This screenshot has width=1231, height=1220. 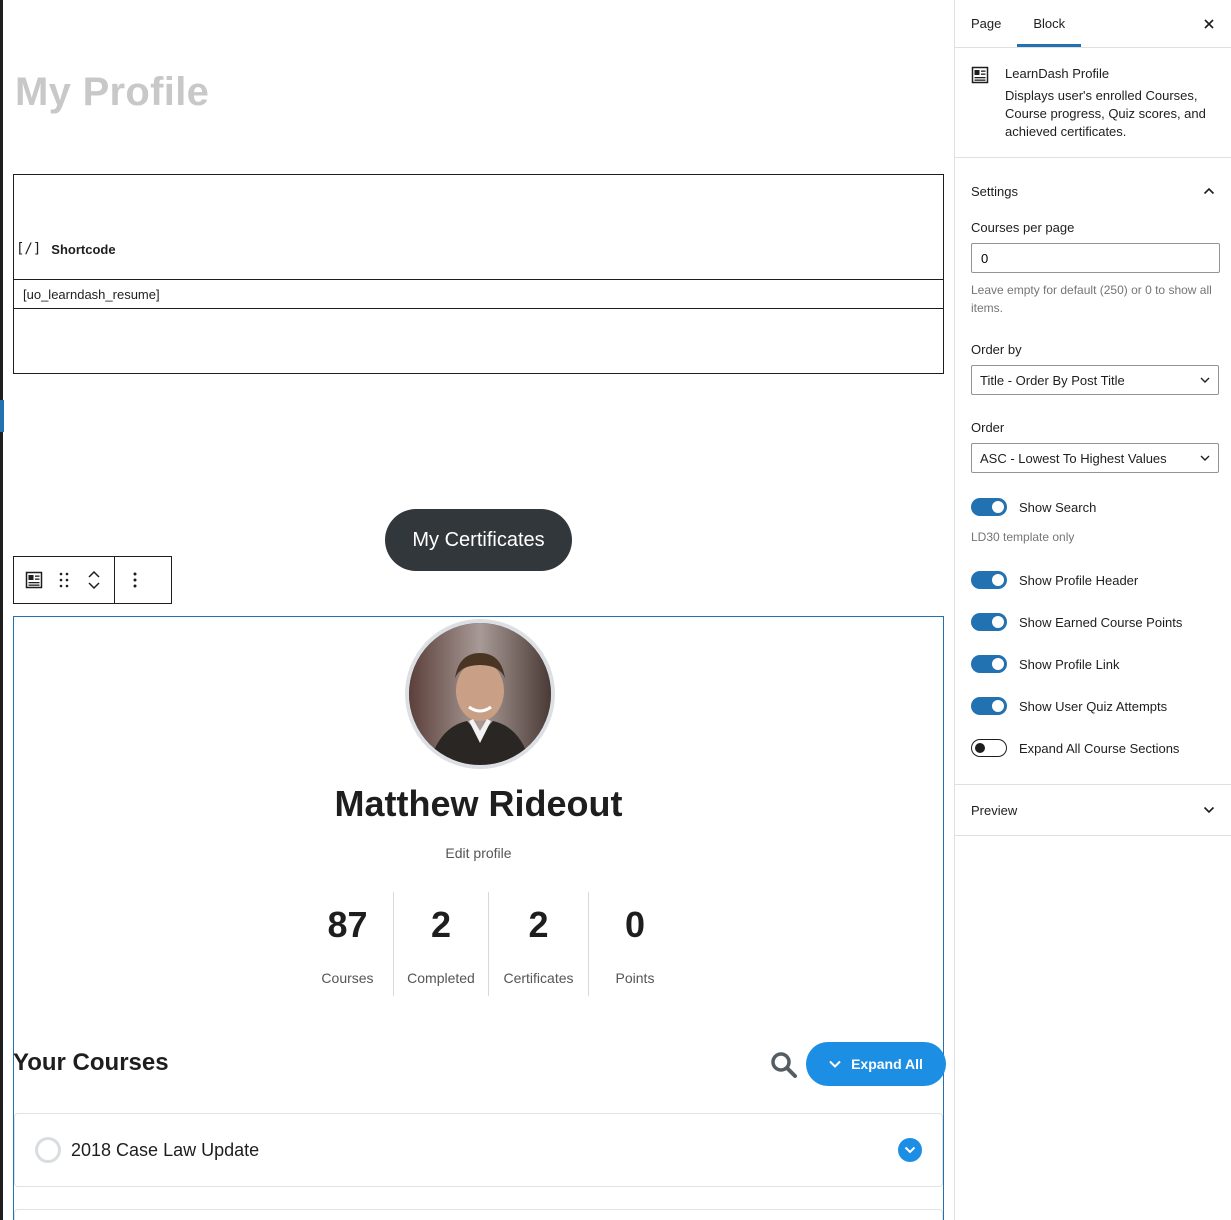 I want to click on close-icon, so click(x=1209, y=24).